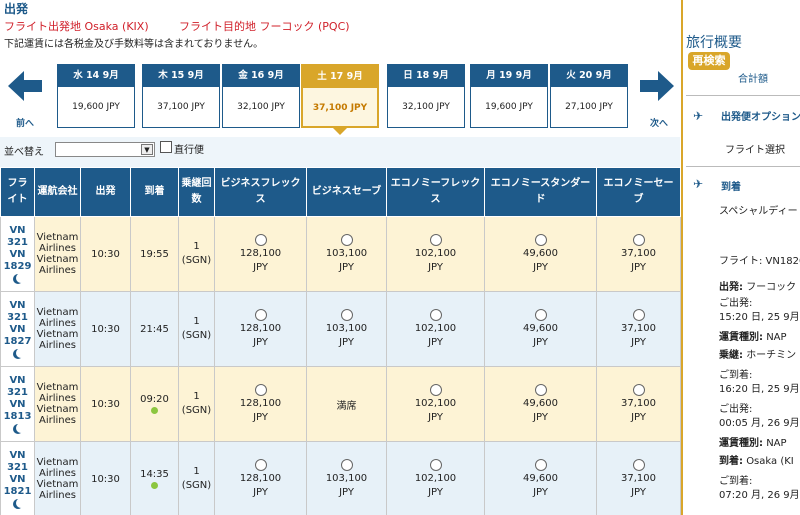 The width and height of the screenshot is (800, 515). What do you see at coordinates (17, 478) in the screenshot?
I see `flight-number-cell: VN 321 VN 1821` at bounding box center [17, 478].